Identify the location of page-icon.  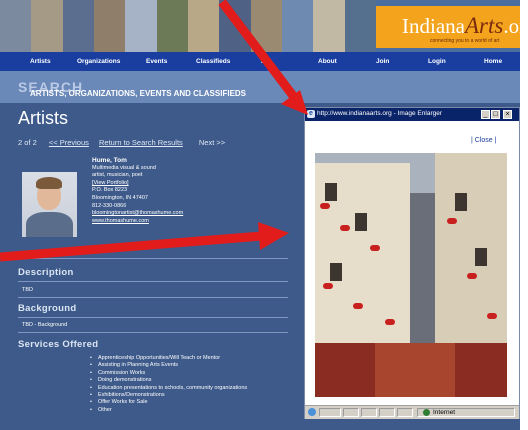
(312, 412).